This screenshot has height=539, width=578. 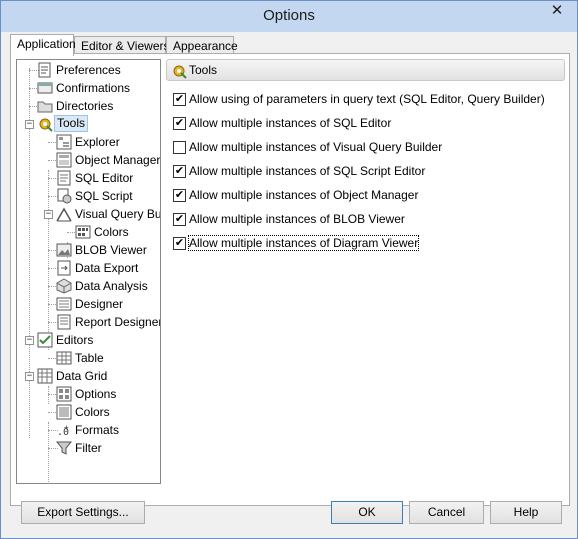 I want to click on folder-icon, so click(x=45, y=106).